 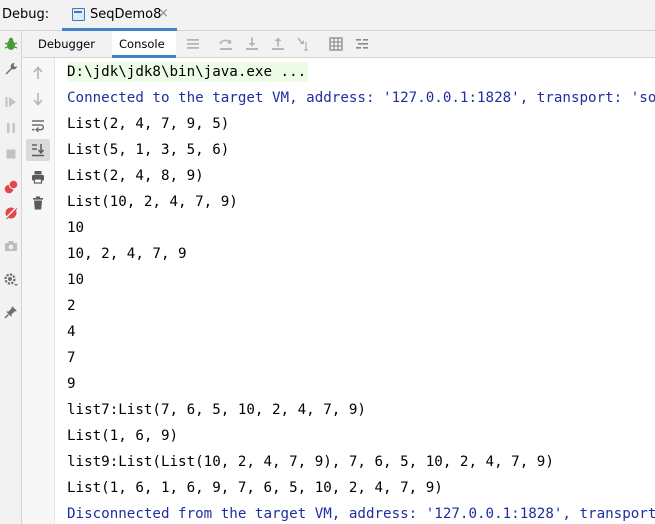 What do you see at coordinates (152, 202) in the screenshot?
I see `console-output-line: List(10, 2, 4, 7, 9)` at bounding box center [152, 202].